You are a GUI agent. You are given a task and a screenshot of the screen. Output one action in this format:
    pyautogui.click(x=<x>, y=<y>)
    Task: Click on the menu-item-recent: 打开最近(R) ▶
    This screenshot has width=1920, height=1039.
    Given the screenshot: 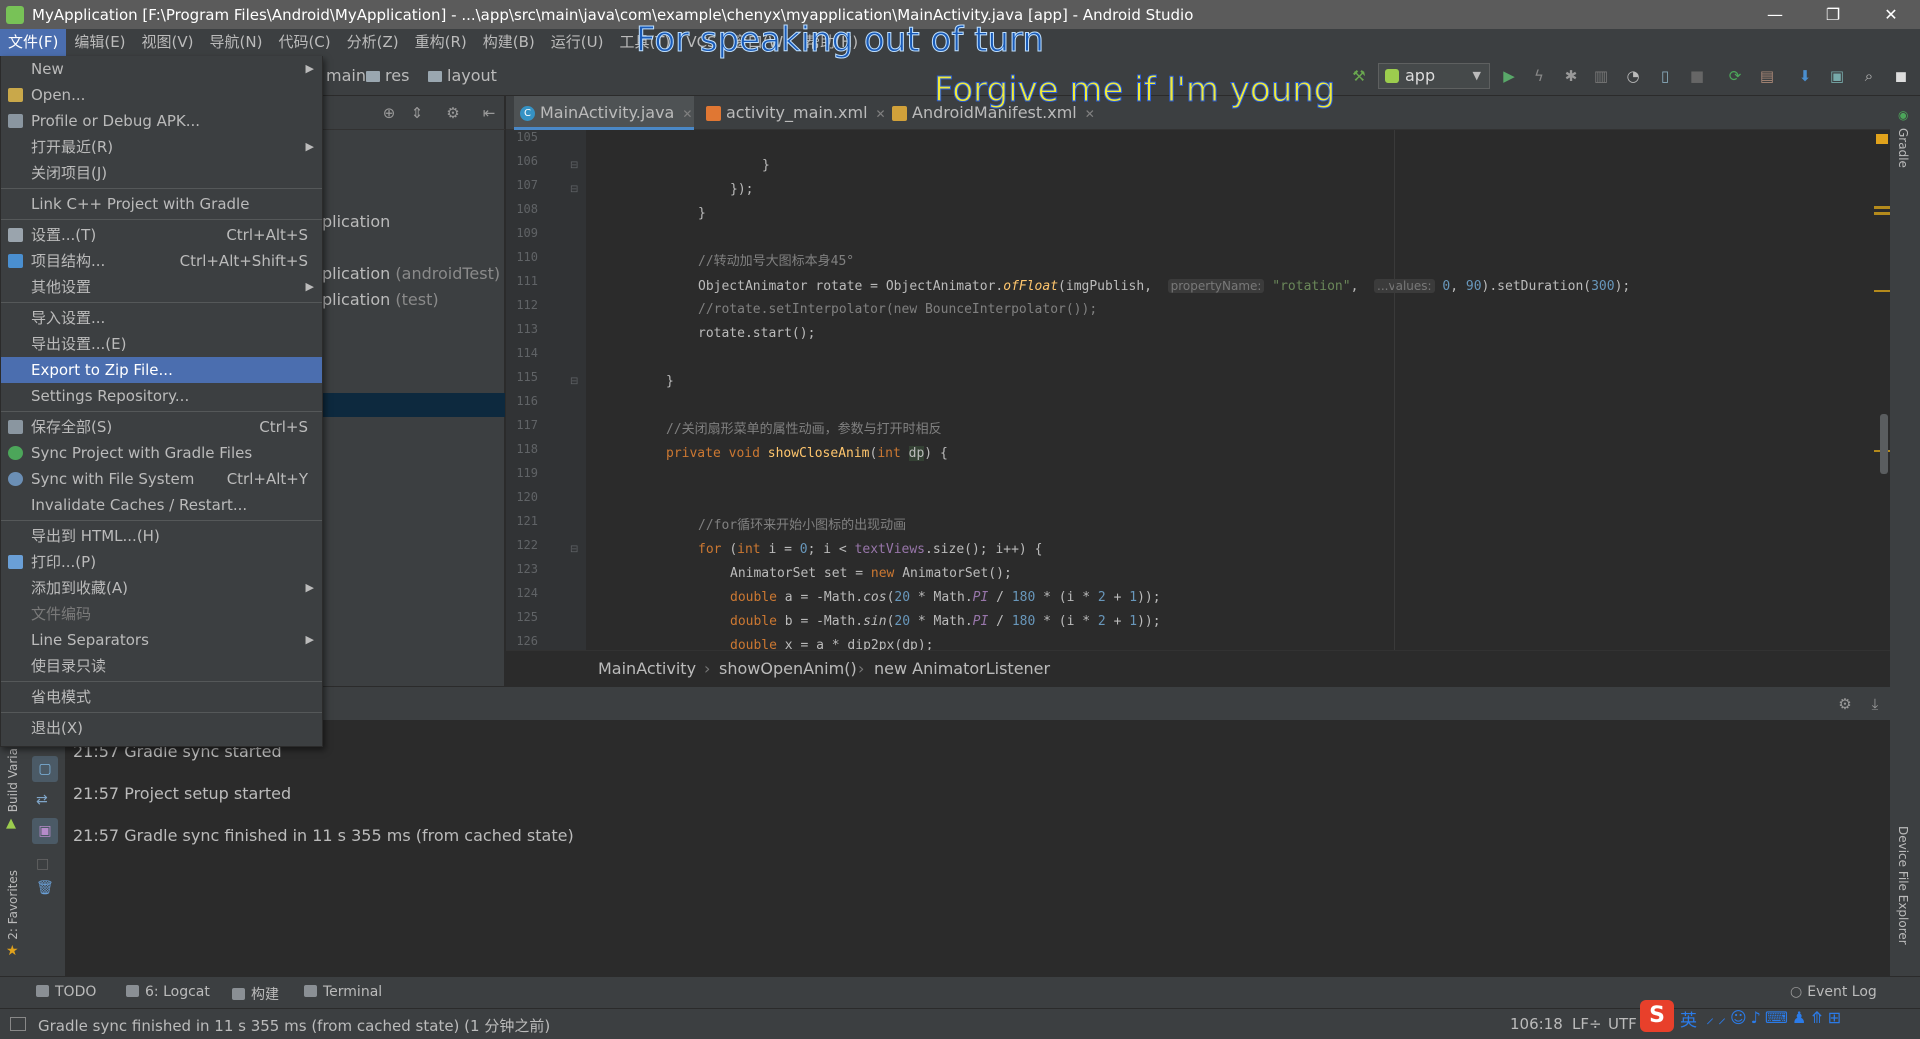 What is the action you would take?
    pyautogui.click(x=161, y=147)
    